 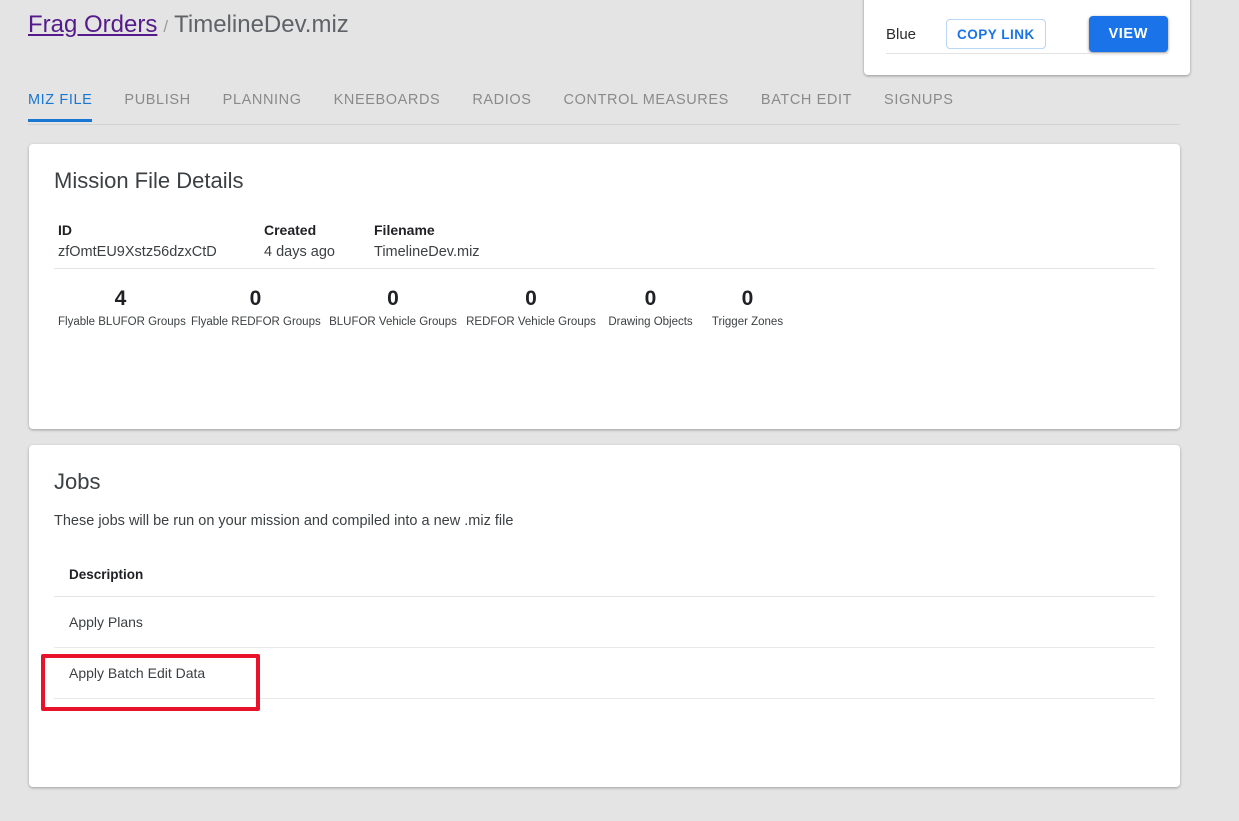 I want to click on publish-status-value: Blue, so click(x=901, y=34).